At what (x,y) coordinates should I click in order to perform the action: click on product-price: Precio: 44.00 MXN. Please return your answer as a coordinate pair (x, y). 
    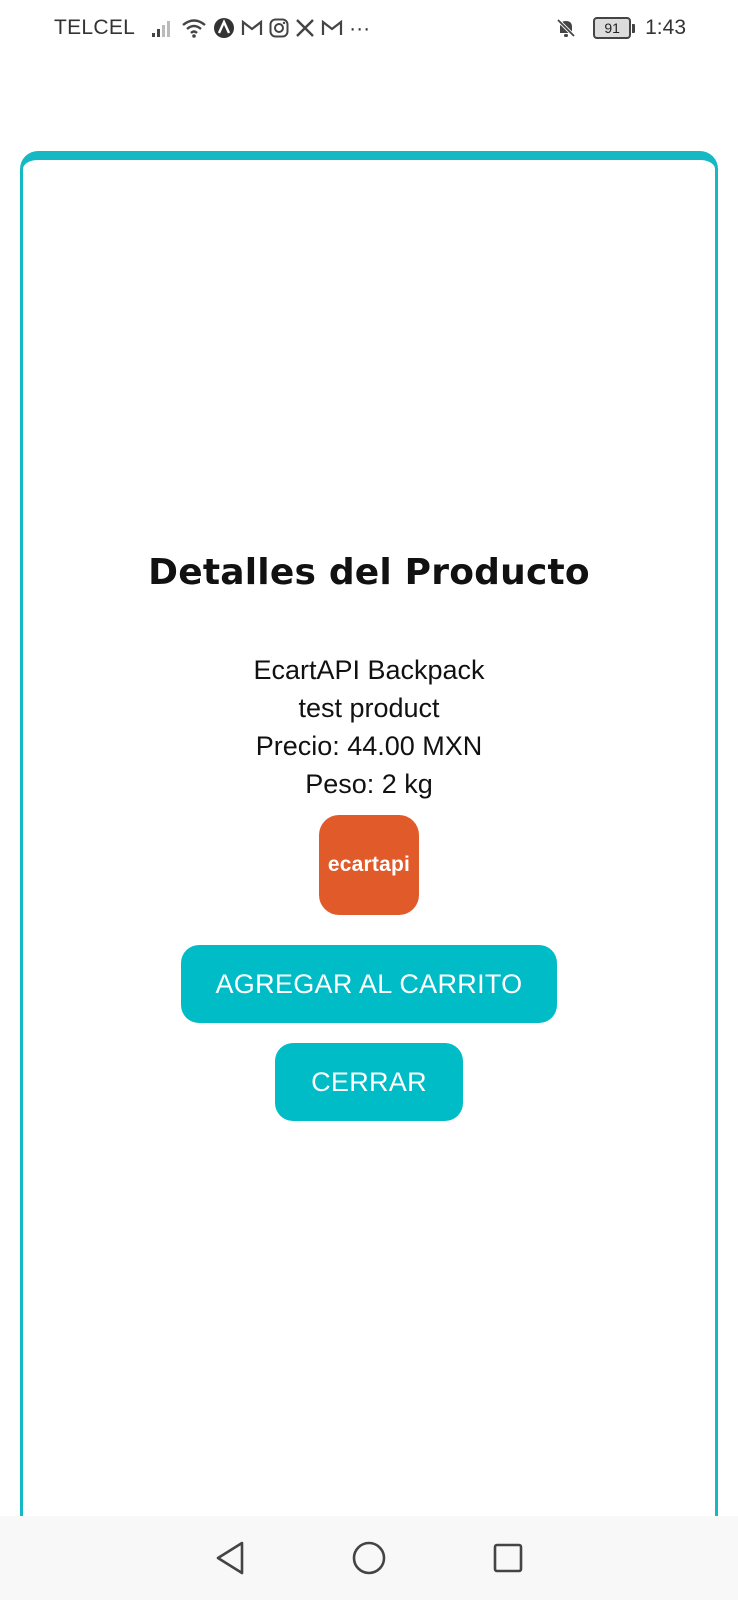
    Looking at the image, I should click on (369, 746).